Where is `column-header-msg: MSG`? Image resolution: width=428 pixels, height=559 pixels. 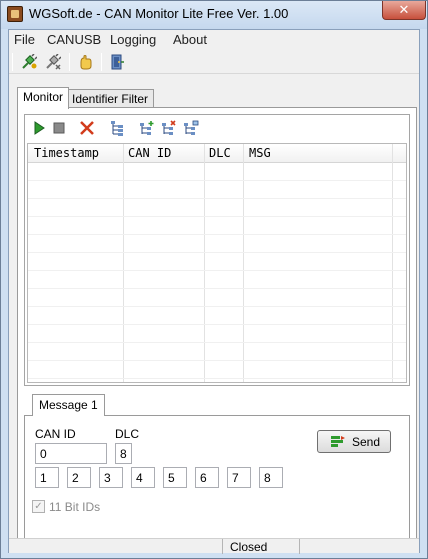 column-header-msg: MSG is located at coordinates (260, 153).